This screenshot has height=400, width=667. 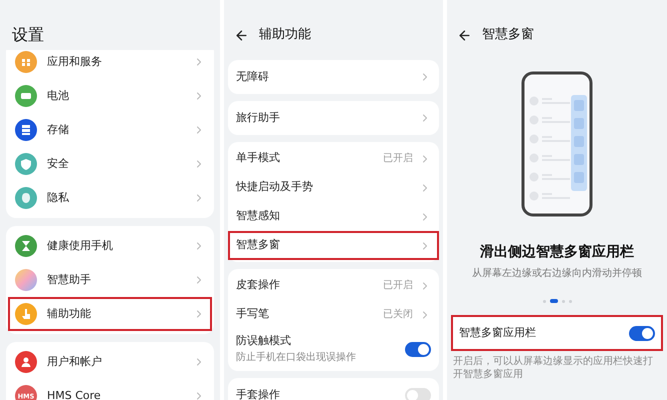 What do you see at coordinates (28, 35) in the screenshot?
I see `page-title: 设置` at bounding box center [28, 35].